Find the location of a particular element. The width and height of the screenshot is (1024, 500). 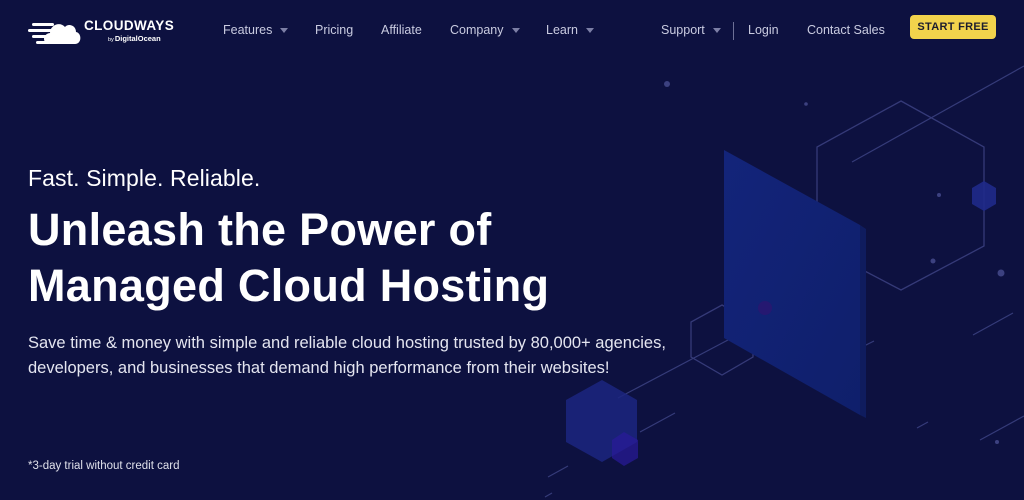

hexagon-filled-bottom is located at coordinates (601, 421).